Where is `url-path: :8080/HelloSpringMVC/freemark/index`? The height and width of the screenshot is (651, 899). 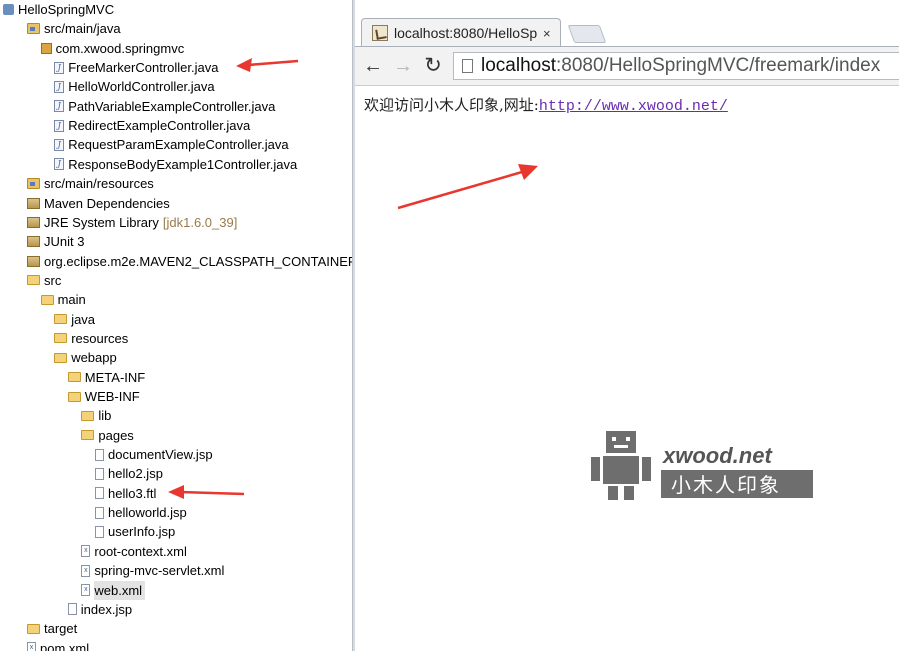 url-path: :8080/HelloSpringMVC/freemark/index is located at coordinates (718, 65).